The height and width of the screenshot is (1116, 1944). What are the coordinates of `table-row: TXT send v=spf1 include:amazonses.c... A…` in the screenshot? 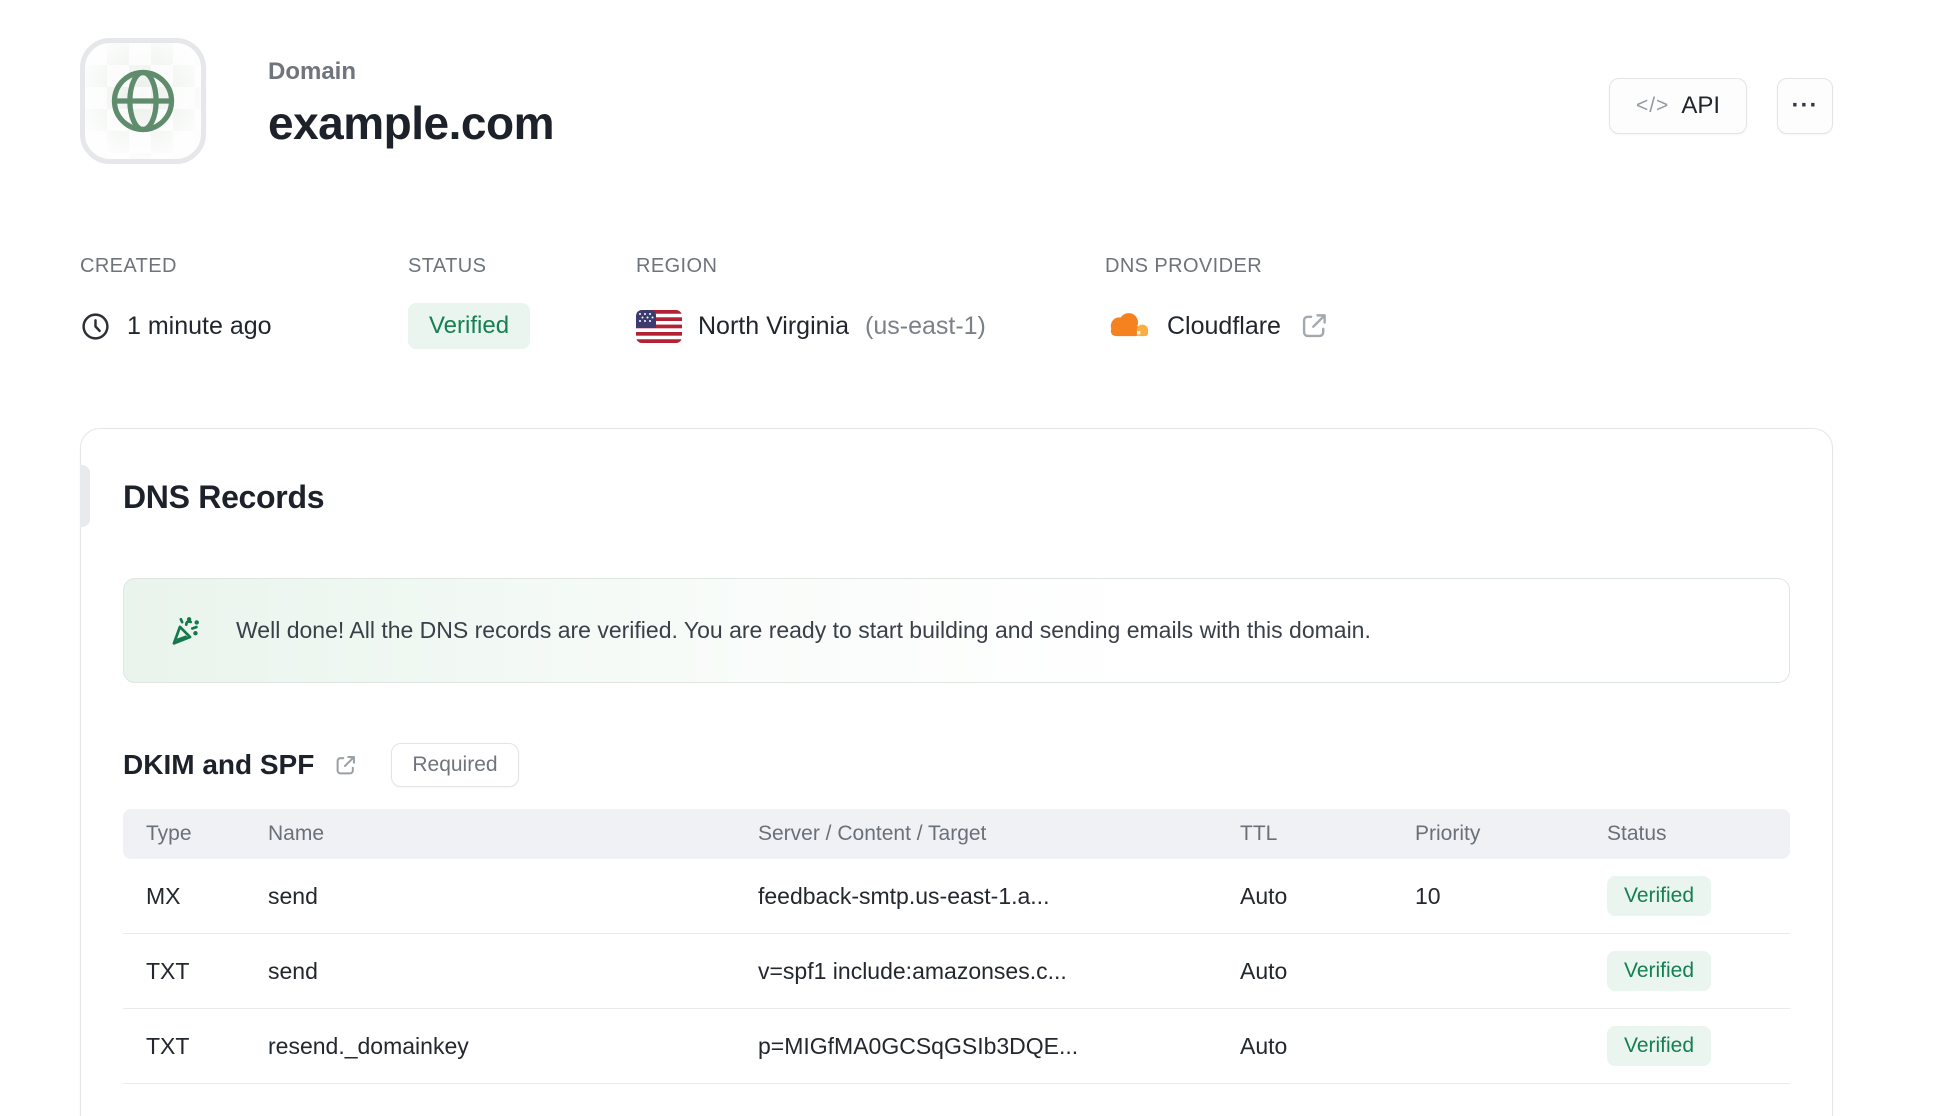 It's located at (956, 971).